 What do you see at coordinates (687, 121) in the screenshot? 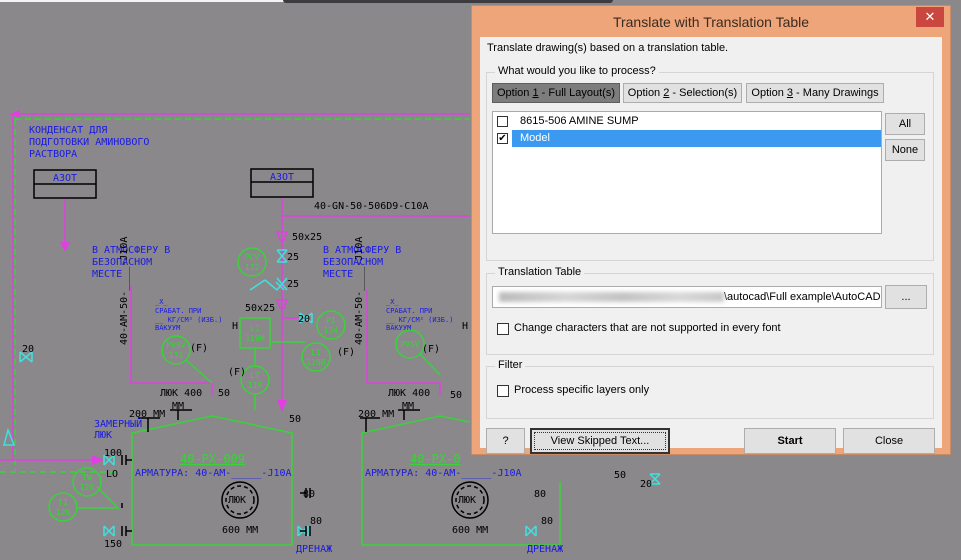
I see `list-item: 8615-506 AMINE SUMP` at bounding box center [687, 121].